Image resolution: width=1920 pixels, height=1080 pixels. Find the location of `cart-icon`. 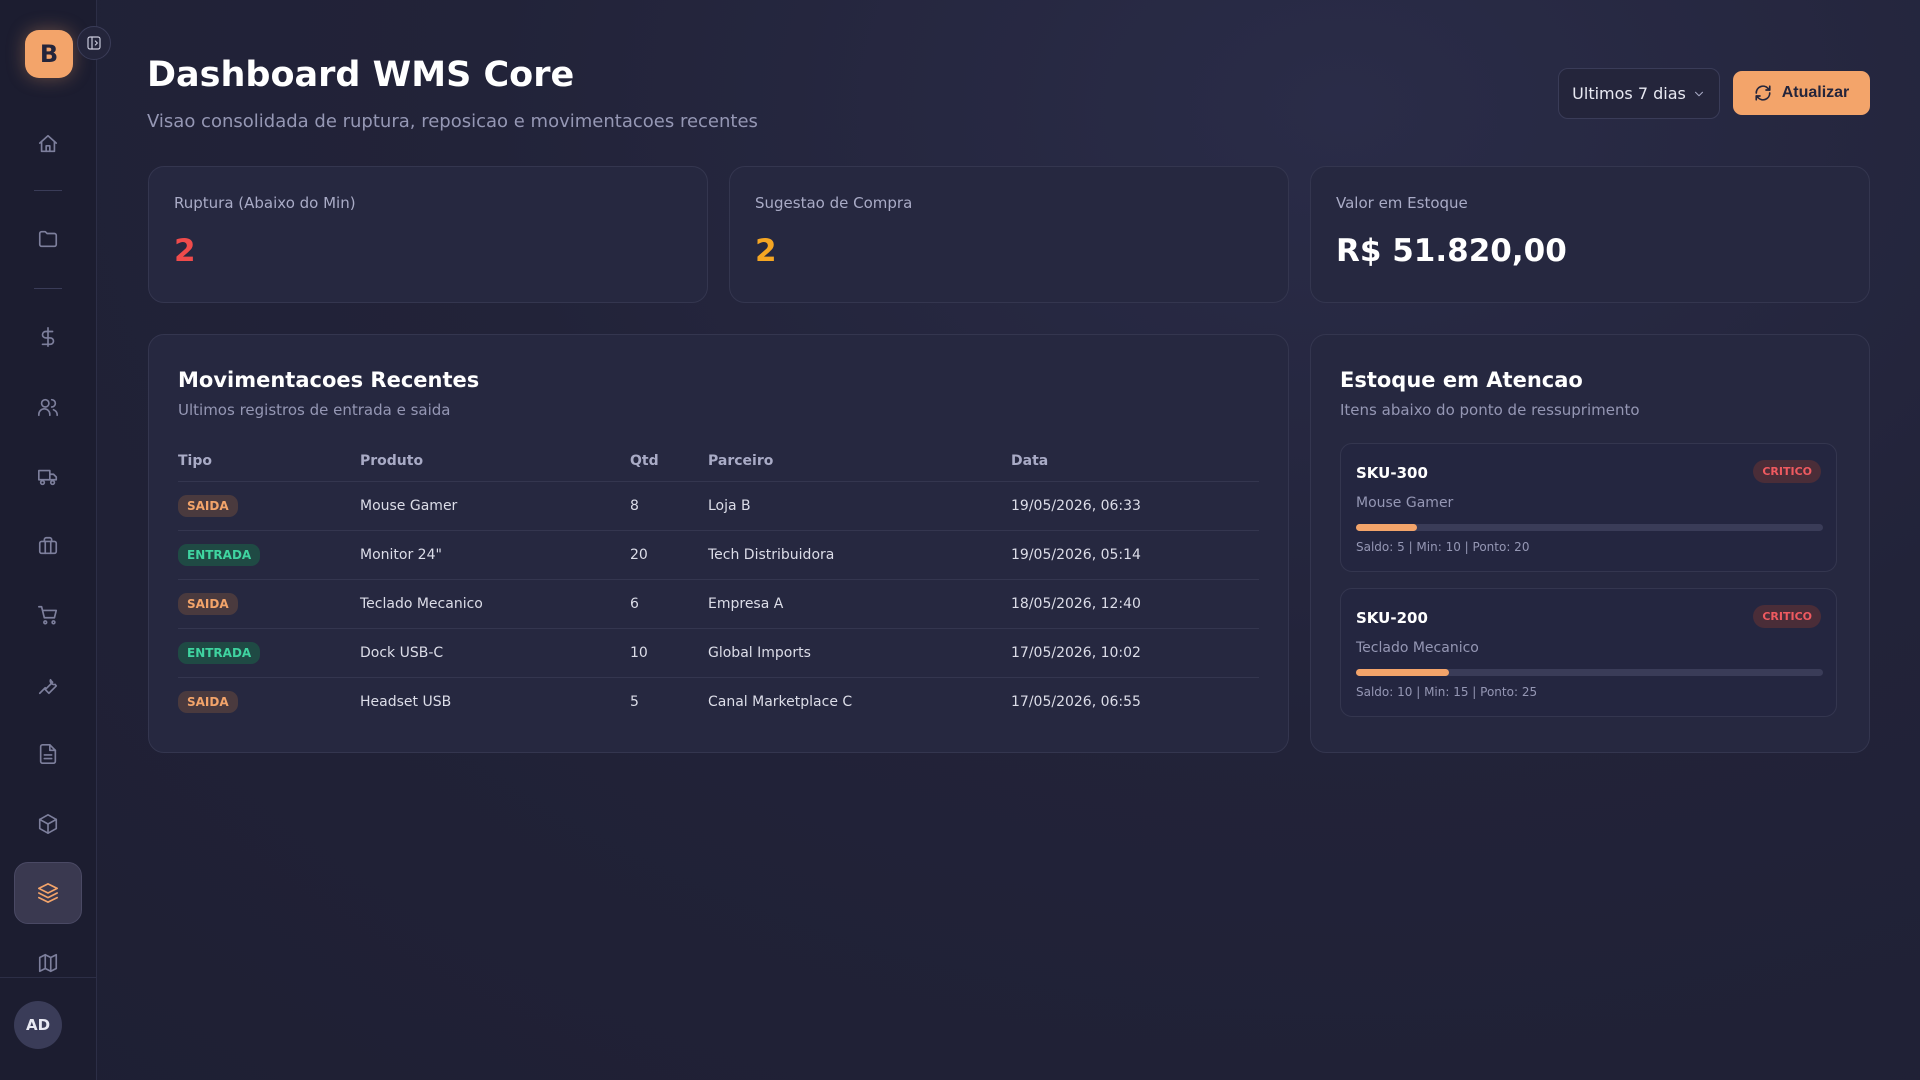

cart-icon is located at coordinates (48, 615).